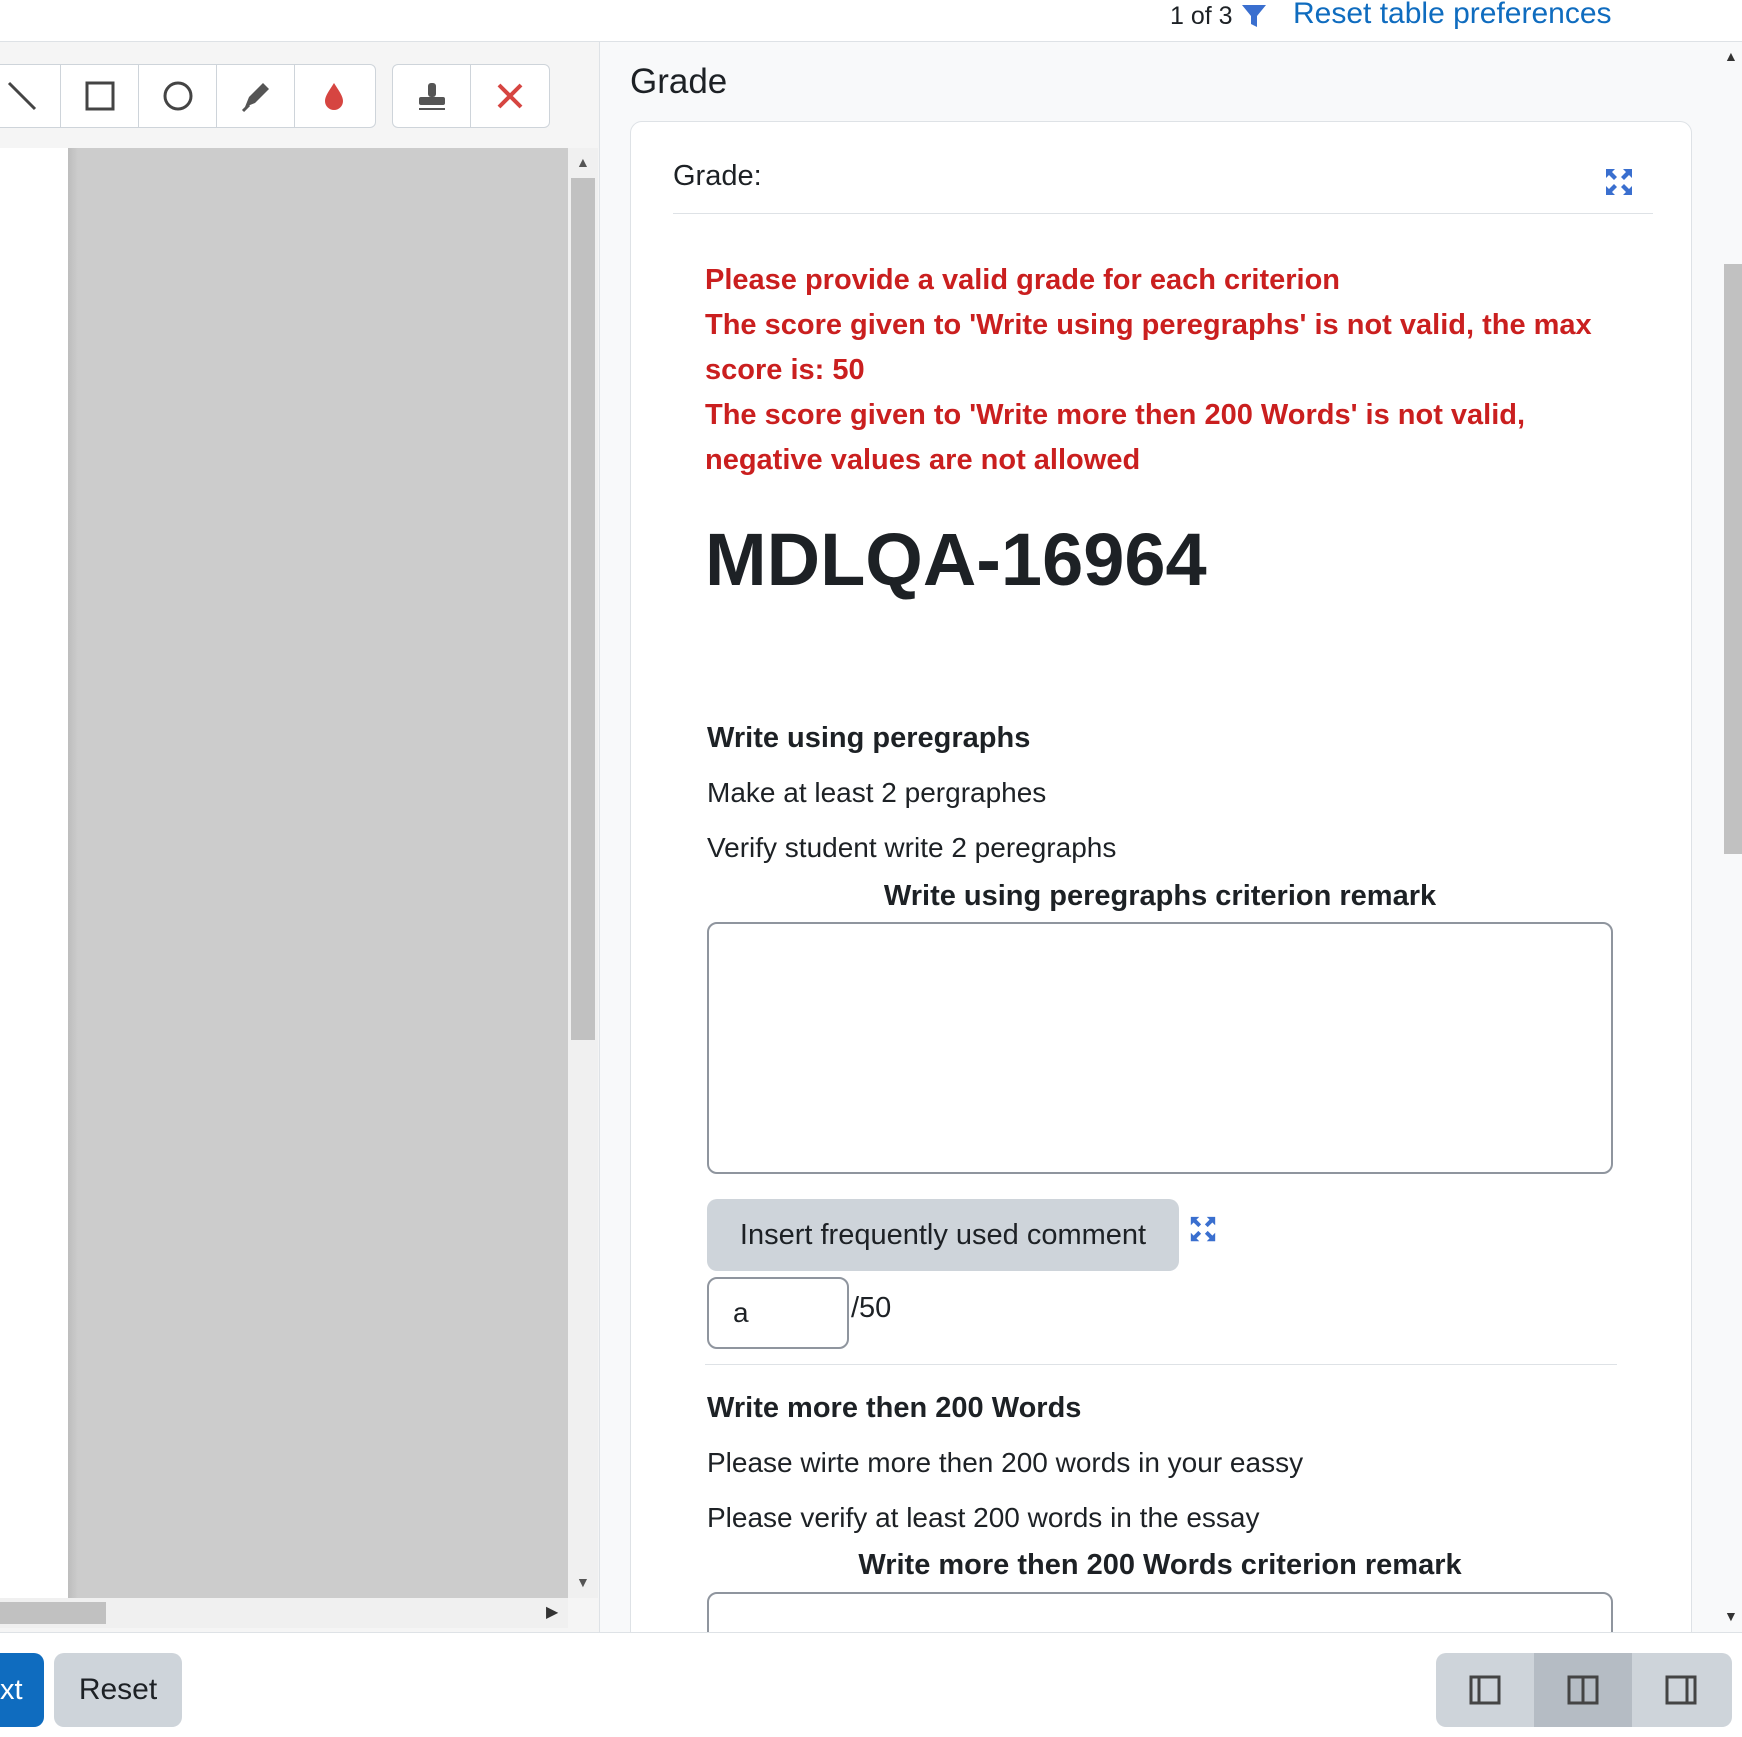 The image size is (1742, 1737). What do you see at coordinates (21, 96) in the screenshot?
I see `line-icon` at bounding box center [21, 96].